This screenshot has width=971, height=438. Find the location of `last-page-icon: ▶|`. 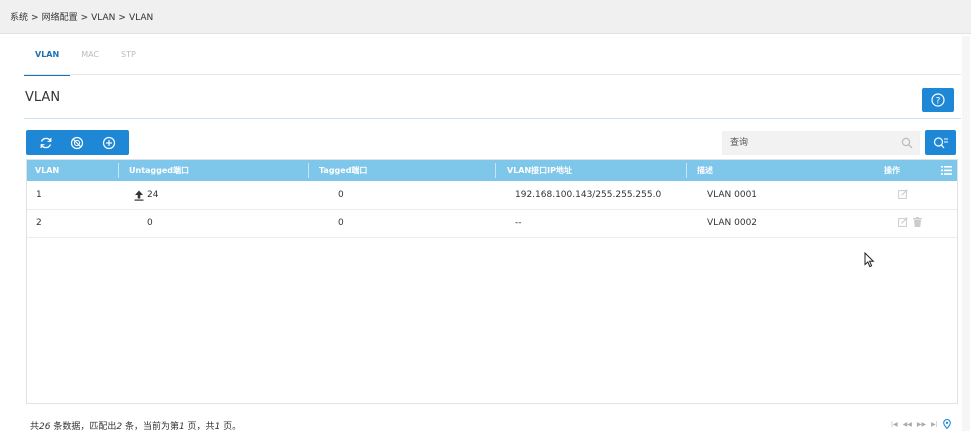

last-page-icon: ▶| is located at coordinates (934, 424).